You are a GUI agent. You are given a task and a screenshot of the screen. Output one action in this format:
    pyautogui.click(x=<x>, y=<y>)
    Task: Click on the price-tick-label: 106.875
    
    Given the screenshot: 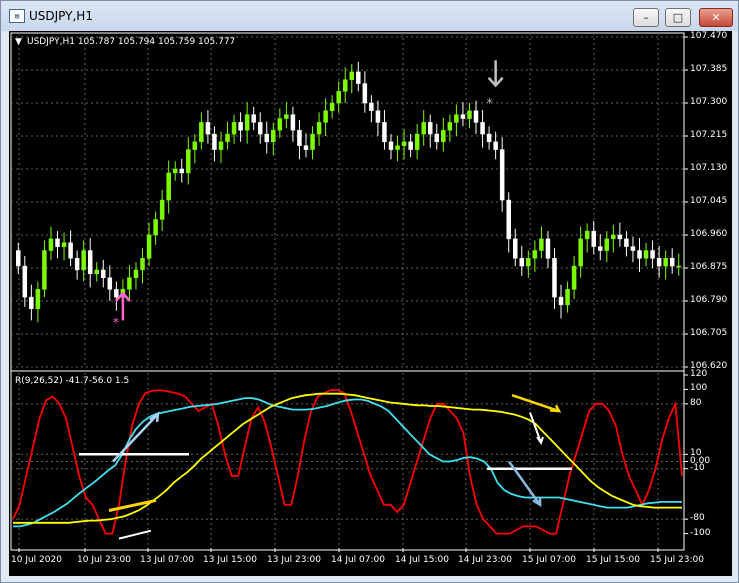 What is the action you would take?
    pyautogui.click(x=709, y=267)
    